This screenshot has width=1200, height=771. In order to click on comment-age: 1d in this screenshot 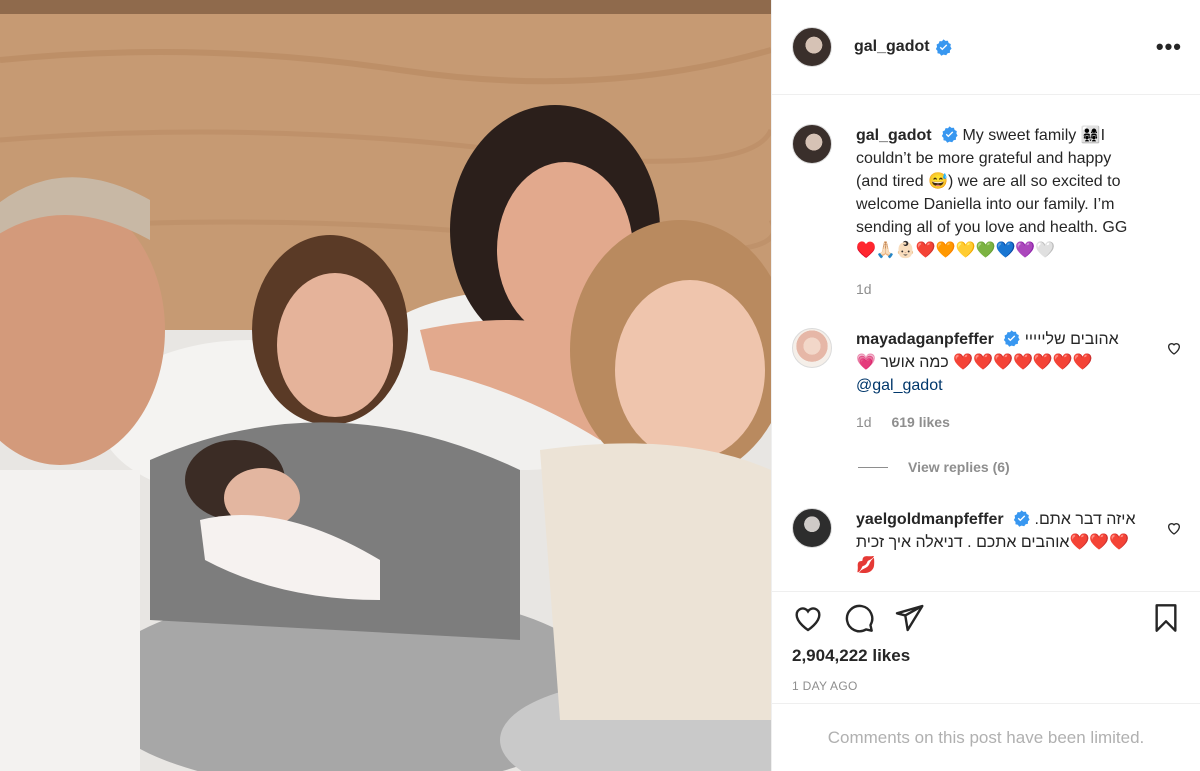, I will do `click(864, 422)`.